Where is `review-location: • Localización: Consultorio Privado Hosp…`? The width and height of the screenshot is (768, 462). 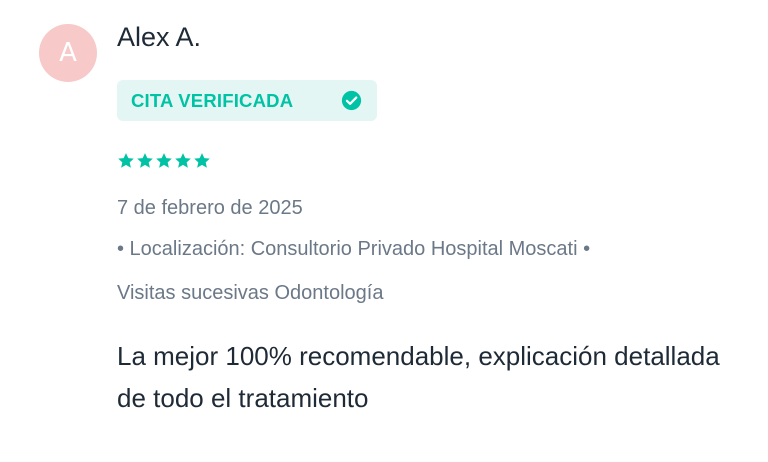 review-location: • Localización: Consultorio Privado Hosp… is located at coordinates (354, 249).